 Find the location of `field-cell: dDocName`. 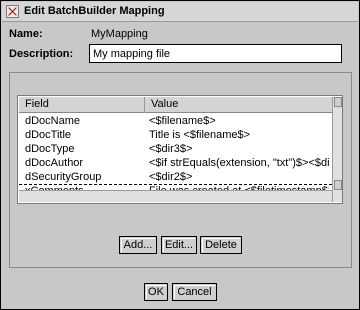

field-cell: dDocName is located at coordinates (53, 121).